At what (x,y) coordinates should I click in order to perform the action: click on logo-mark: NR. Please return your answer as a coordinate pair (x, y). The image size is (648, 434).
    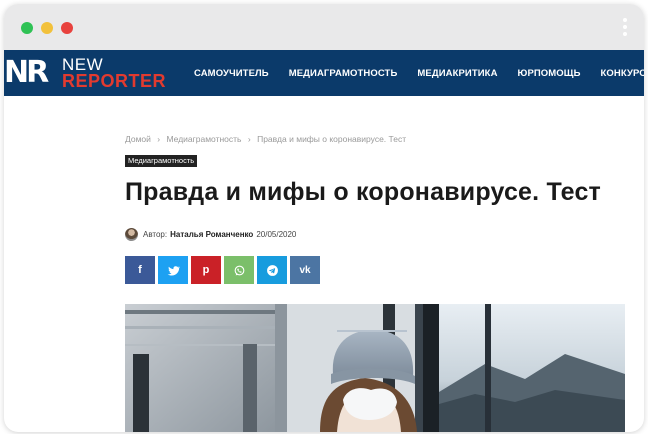
    Looking at the image, I should click on (26, 72).